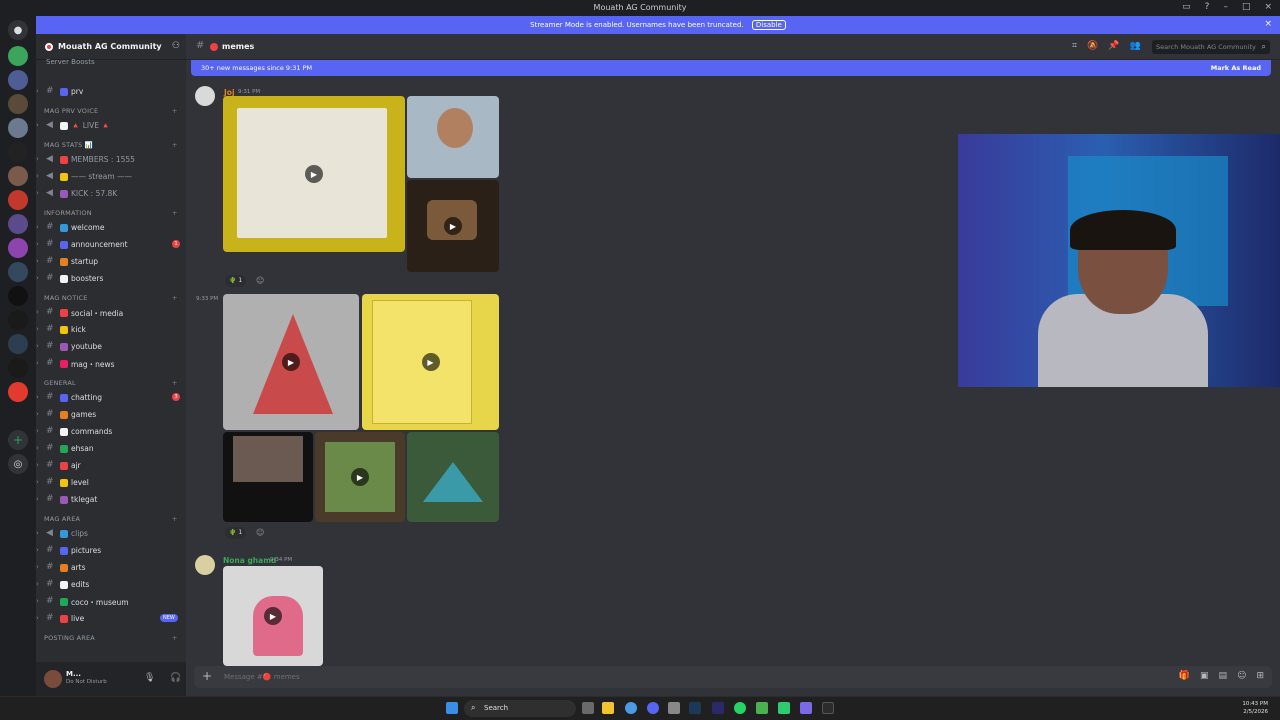 This screenshot has width=1280, height=720. I want to click on channel-item: › # games, so click(111, 415).